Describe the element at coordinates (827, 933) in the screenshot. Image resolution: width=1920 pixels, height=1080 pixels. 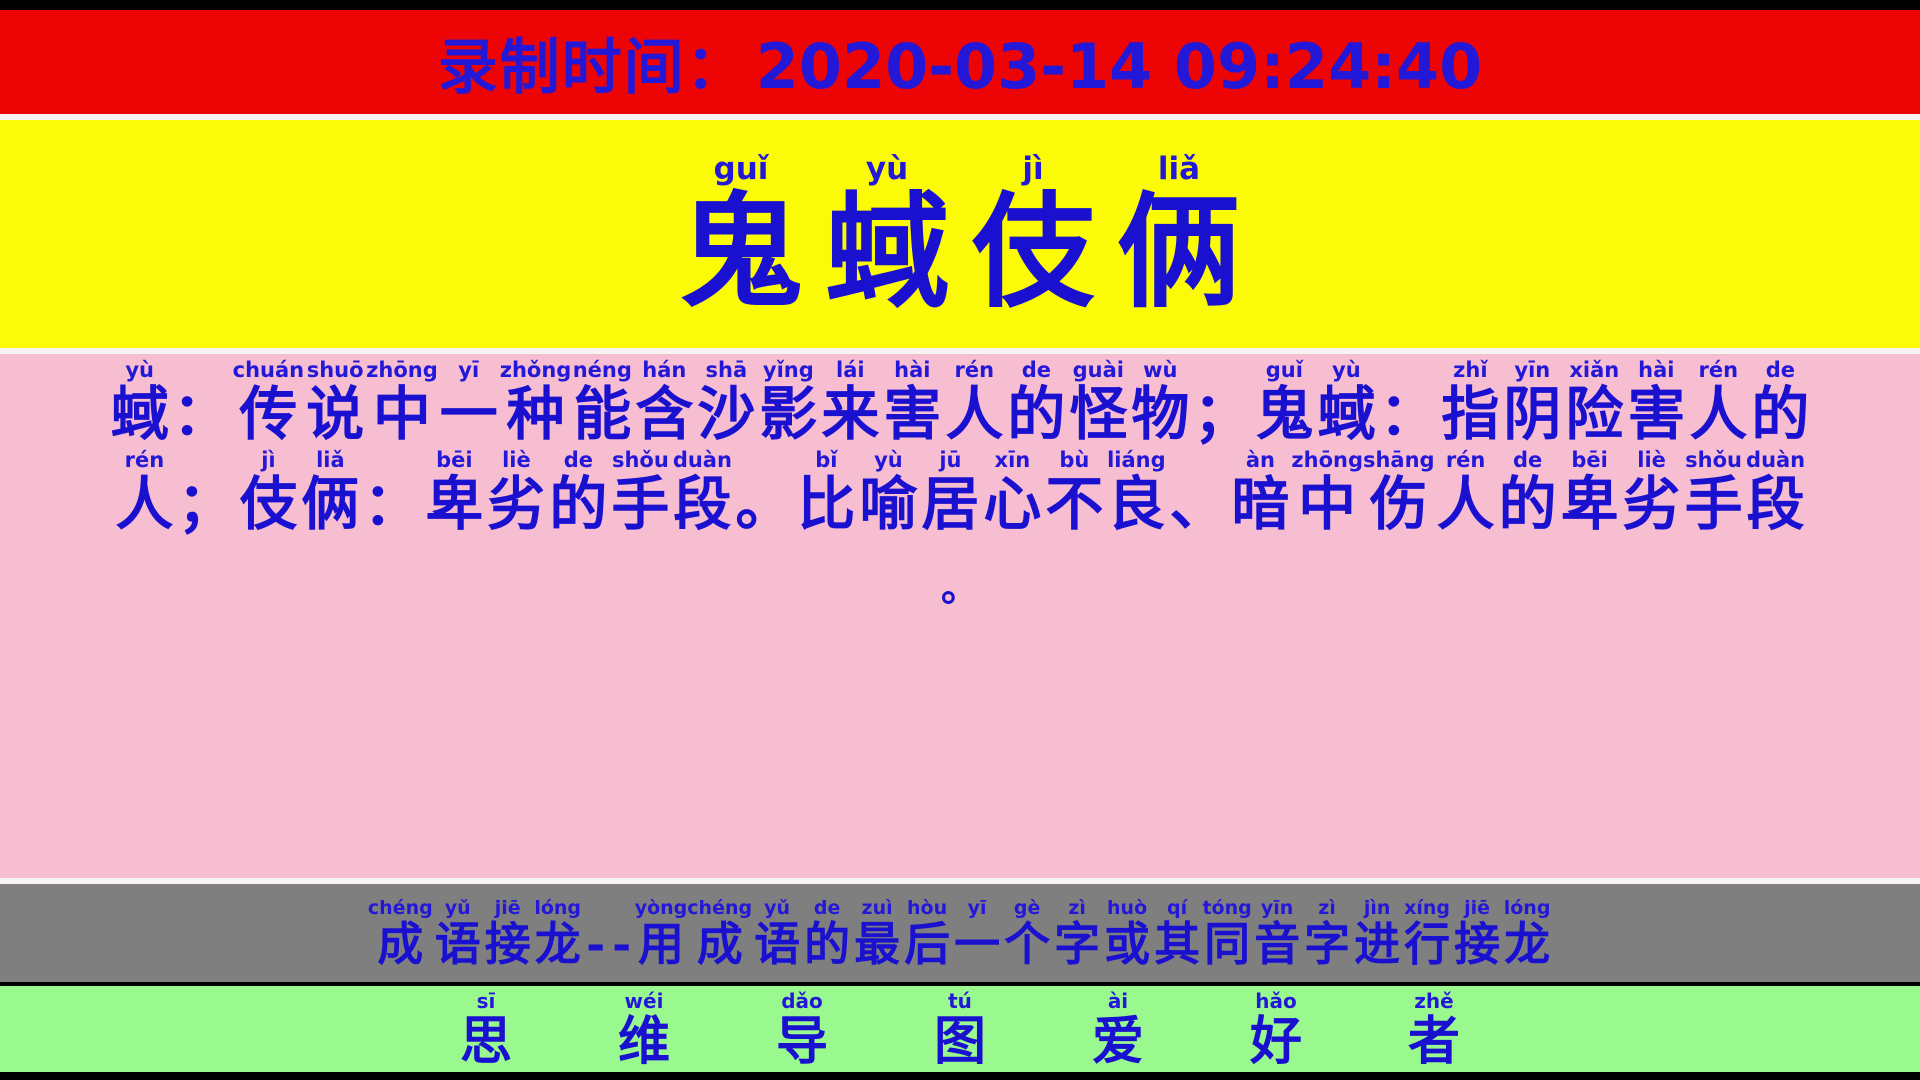
I see `ruby-char: de 的` at that location.